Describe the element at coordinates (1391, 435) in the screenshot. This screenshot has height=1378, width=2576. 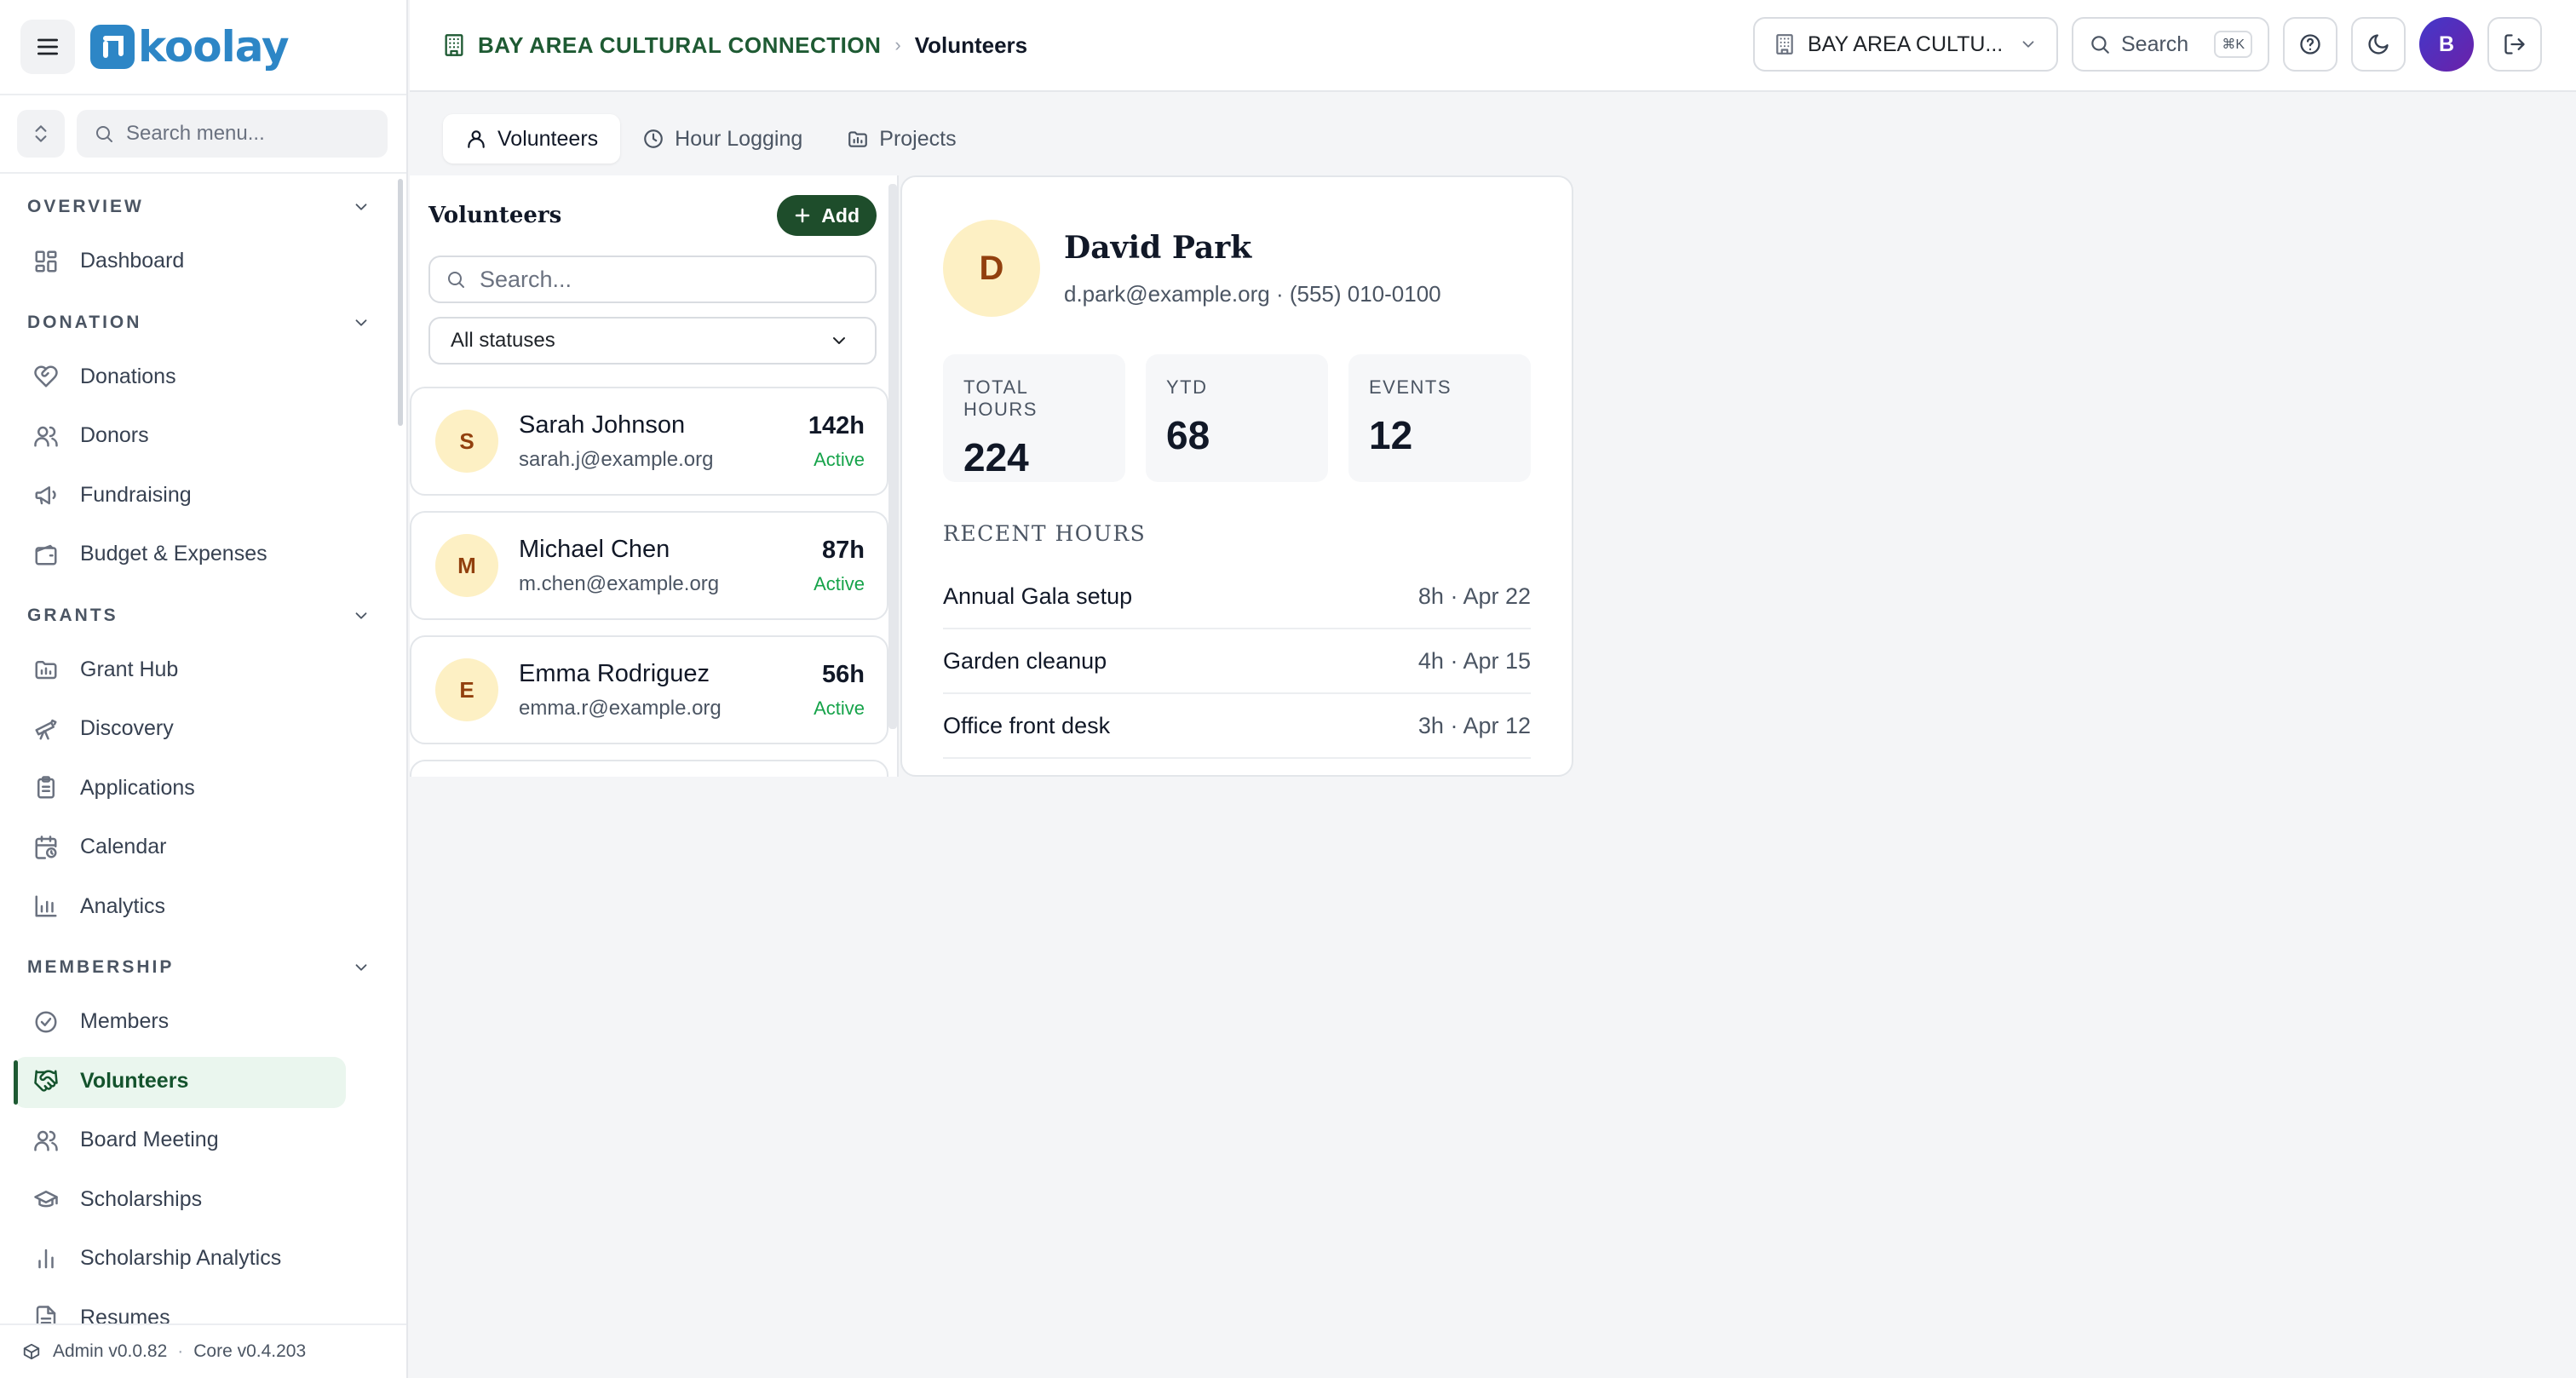
I see `stat-value: 12` at that location.